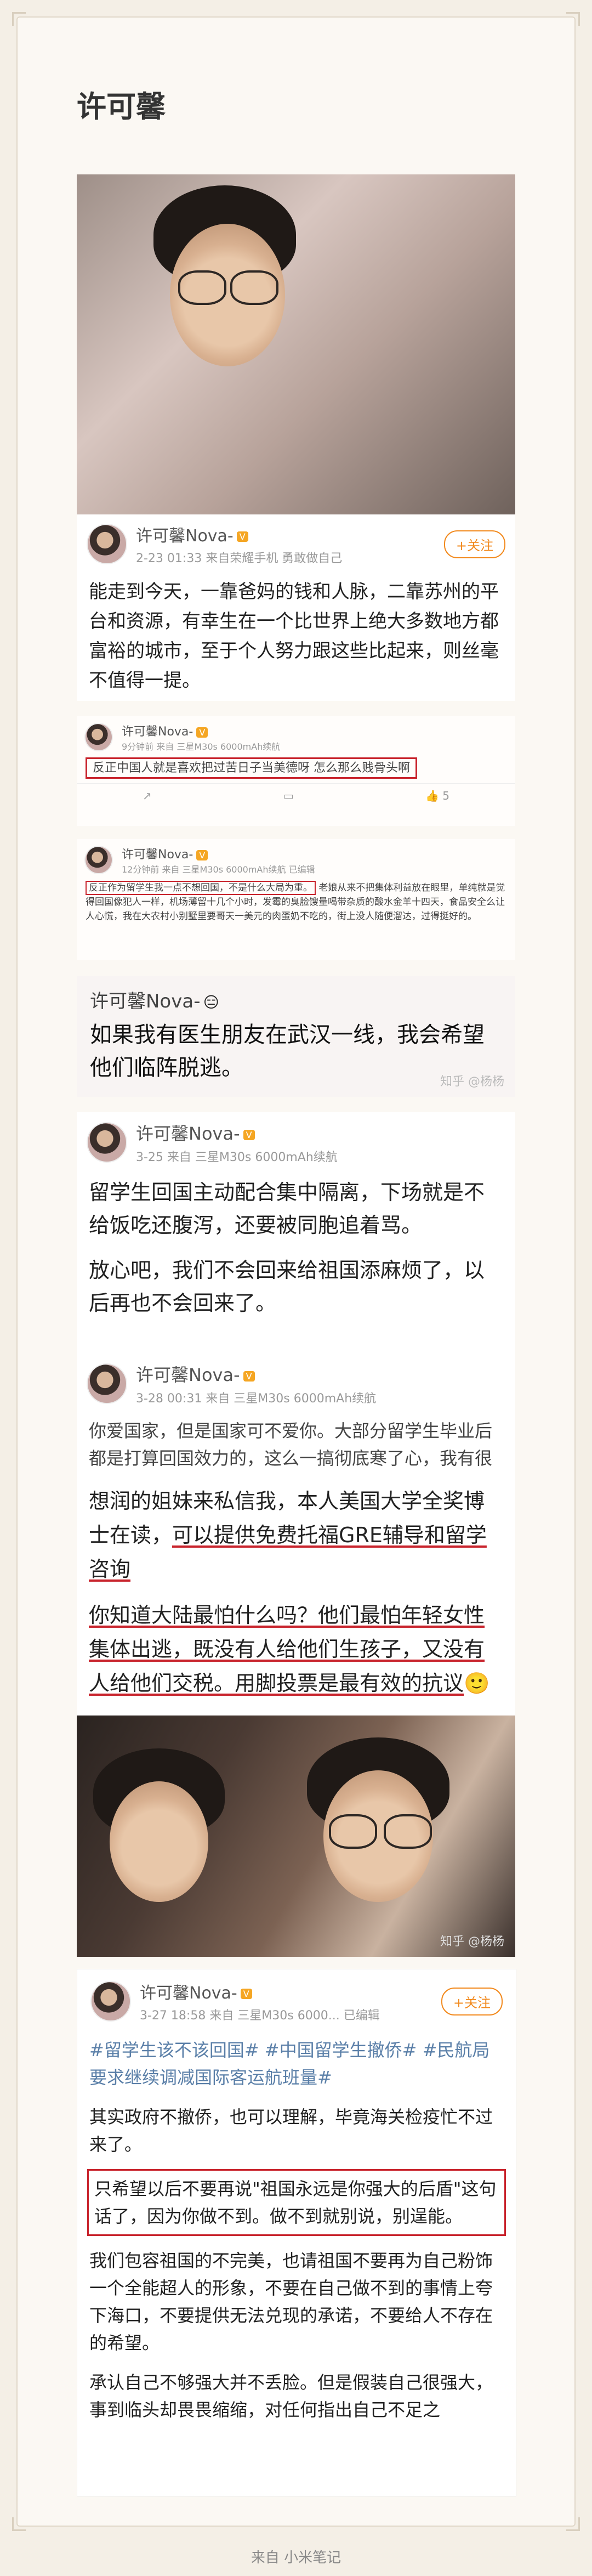 Image resolution: width=592 pixels, height=2576 pixels. What do you see at coordinates (296, 344) in the screenshot?
I see `profile-photo` at bounding box center [296, 344].